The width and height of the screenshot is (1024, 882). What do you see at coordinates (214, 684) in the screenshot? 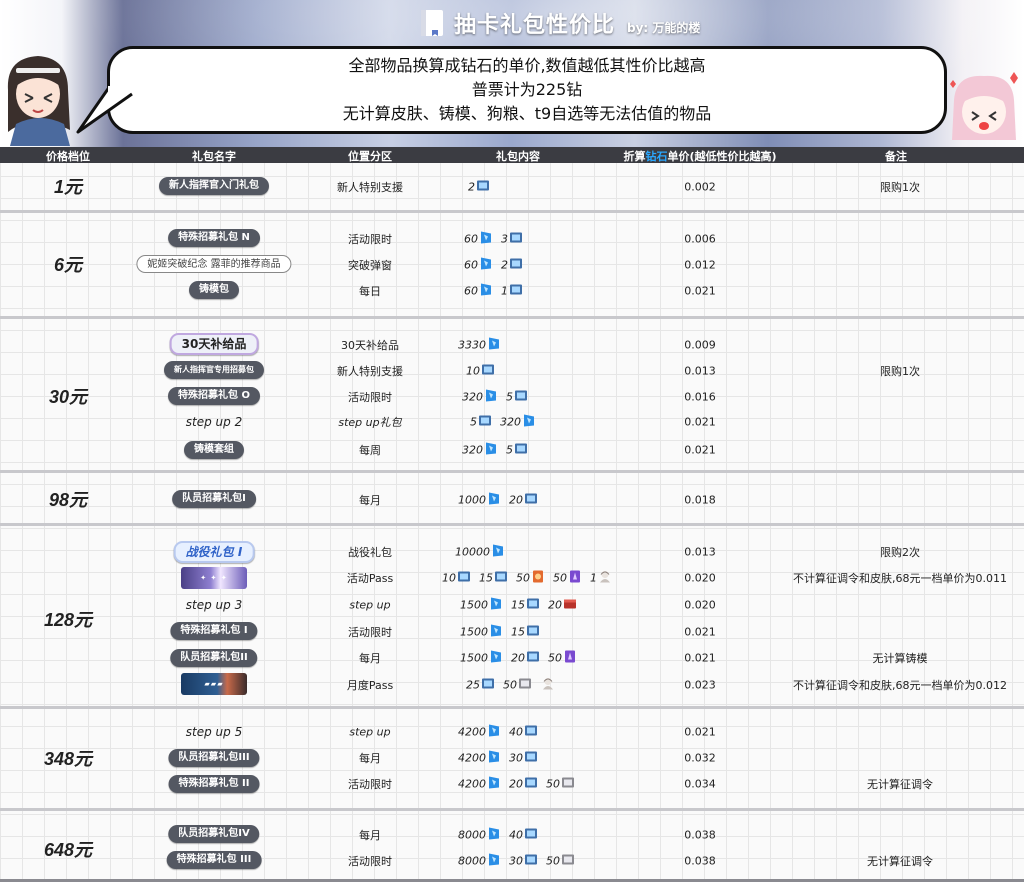
I see `mission-pass-banner-image: ▰▰▰` at bounding box center [214, 684].